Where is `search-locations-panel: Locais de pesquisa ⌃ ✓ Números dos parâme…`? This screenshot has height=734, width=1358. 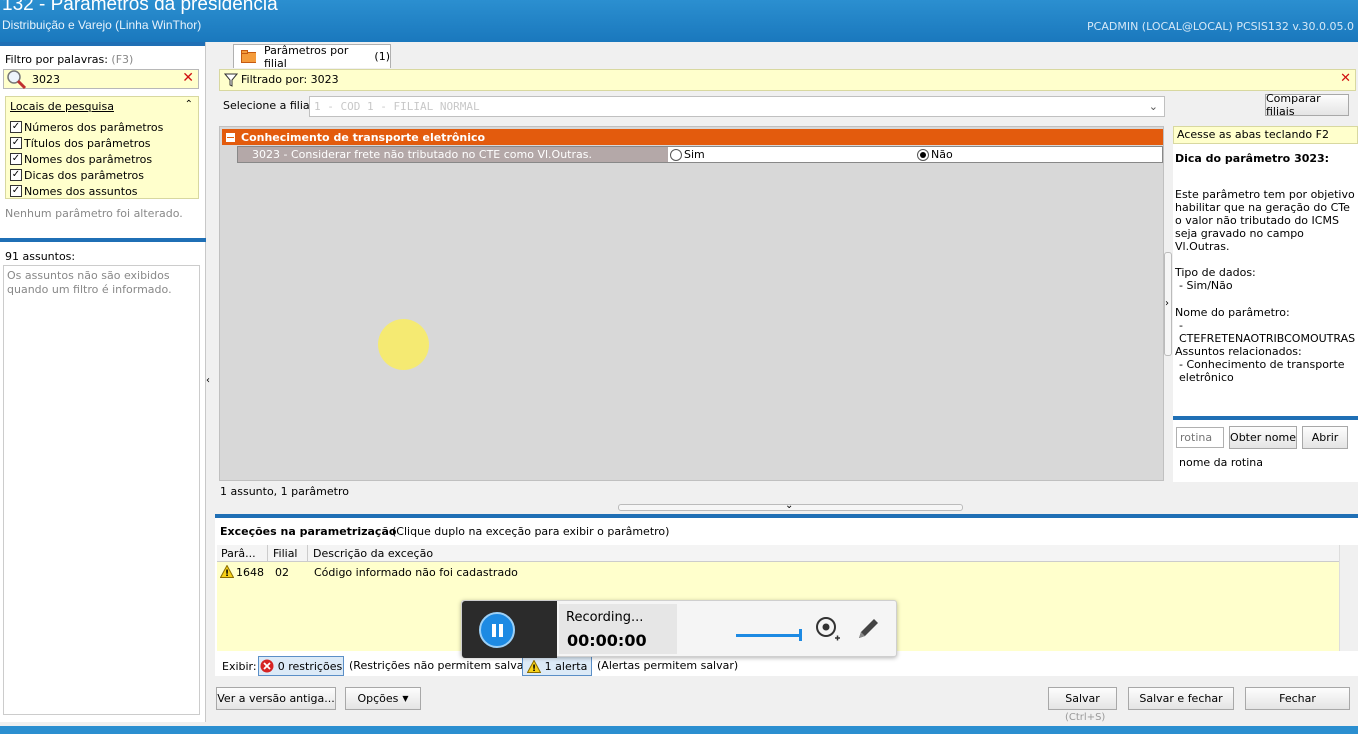 search-locations-panel: Locais de pesquisa ⌃ ✓ Números dos parâme… is located at coordinates (102, 147).